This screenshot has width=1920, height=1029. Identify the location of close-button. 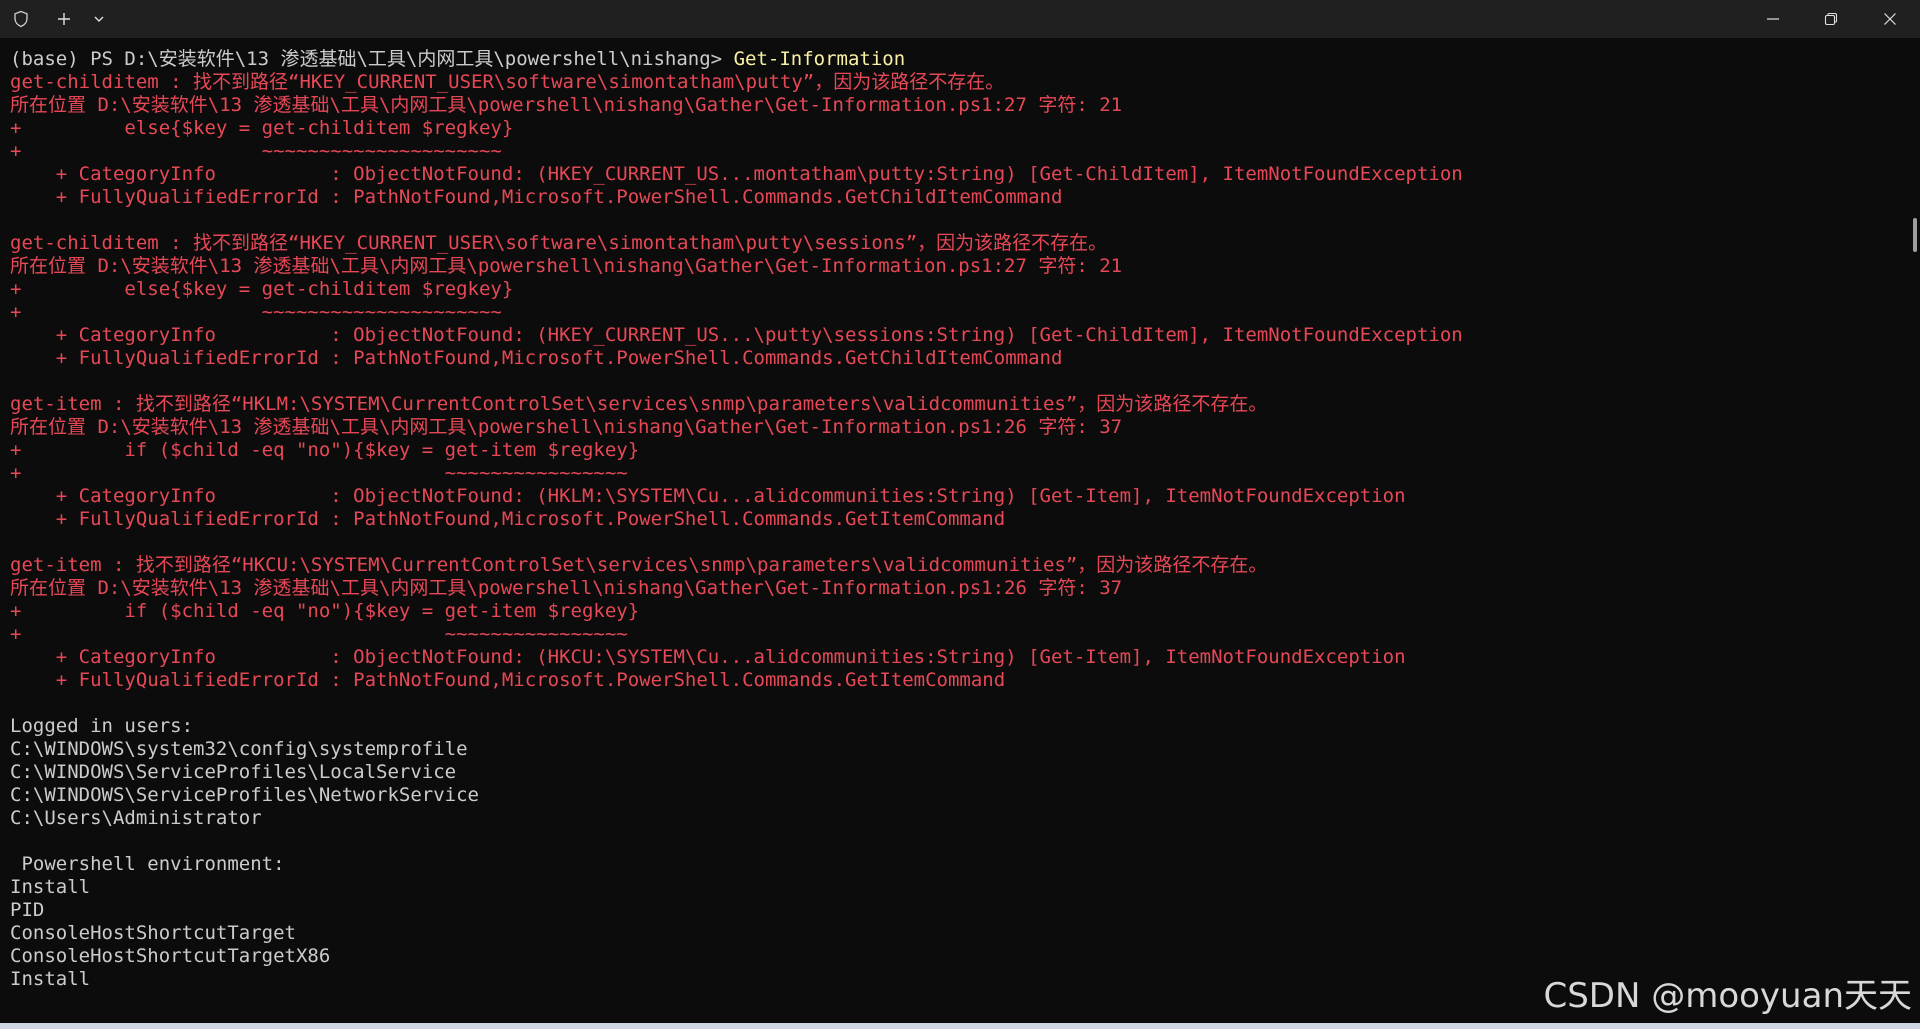
(1890, 19).